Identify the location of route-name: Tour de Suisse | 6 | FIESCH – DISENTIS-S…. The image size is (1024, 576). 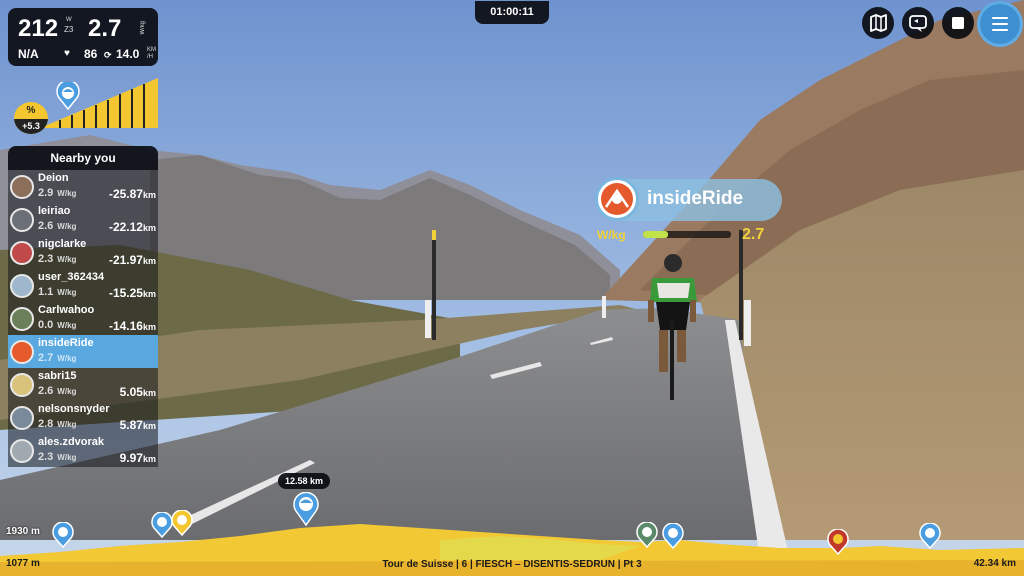
(512, 564).